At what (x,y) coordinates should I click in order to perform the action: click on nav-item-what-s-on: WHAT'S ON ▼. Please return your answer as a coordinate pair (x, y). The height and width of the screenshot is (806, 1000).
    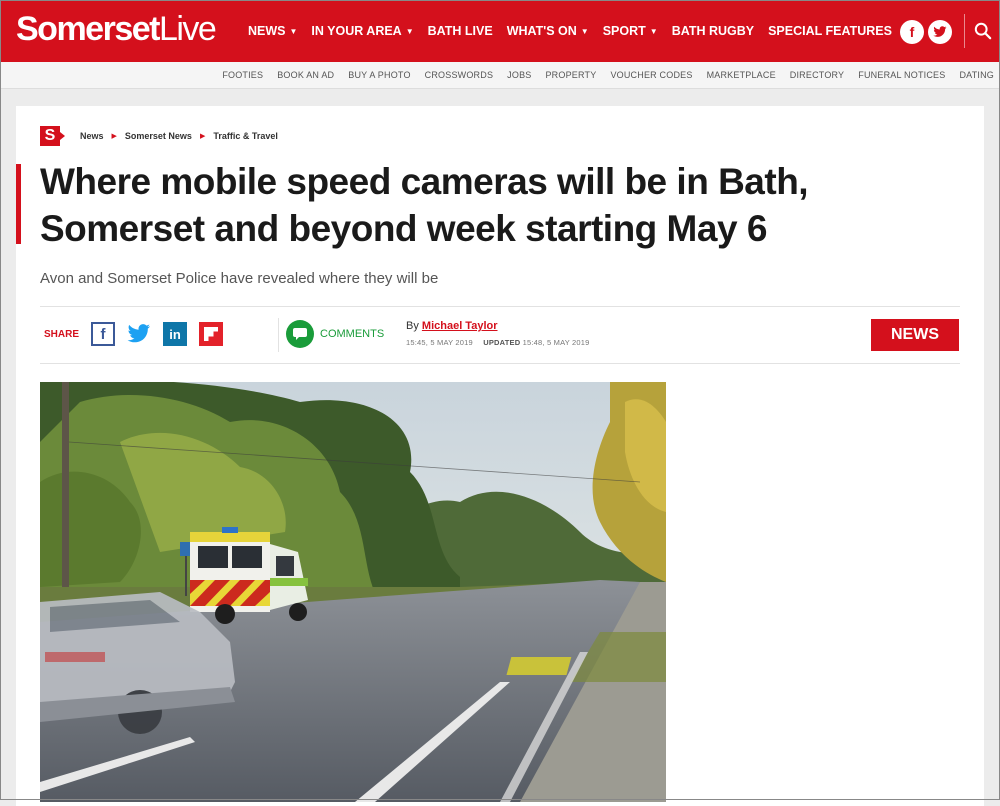
    Looking at the image, I should click on (548, 31).